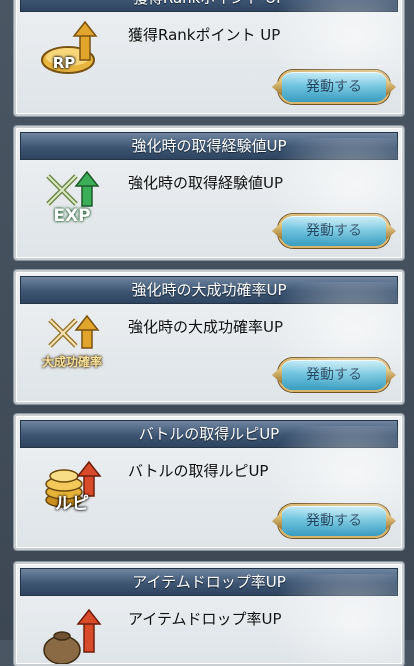 Image resolution: width=414 pixels, height=666 pixels. What do you see at coordinates (72, 342) in the screenshot?
I see `great-success-swords-icon: 大成功確率` at bounding box center [72, 342].